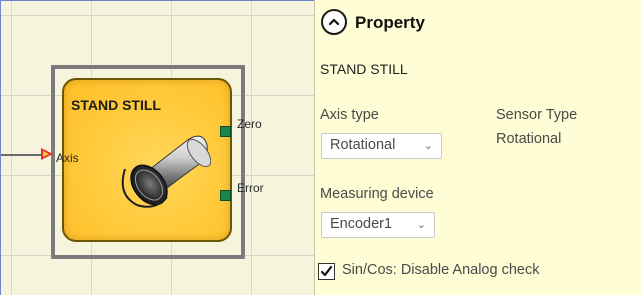  I want to click on axis-type-value: Rotational, so click(363, 145).